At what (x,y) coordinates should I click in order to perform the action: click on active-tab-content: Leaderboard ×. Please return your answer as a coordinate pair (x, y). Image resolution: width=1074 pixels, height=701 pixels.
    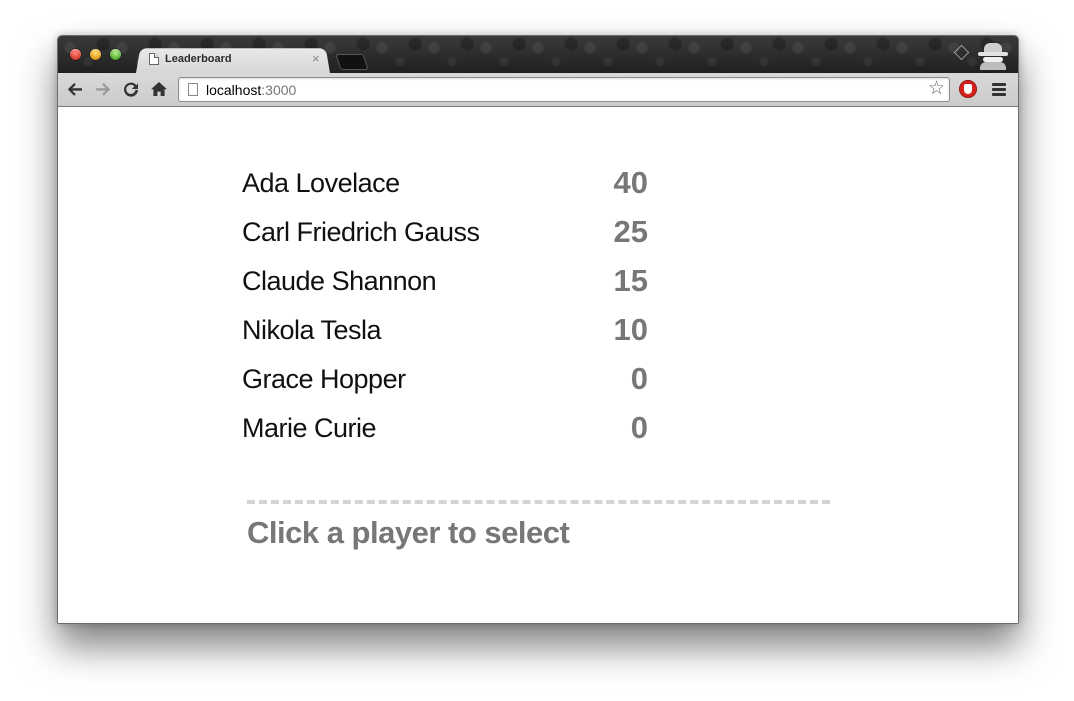
    Looking at the image, I should click on (236, 60).